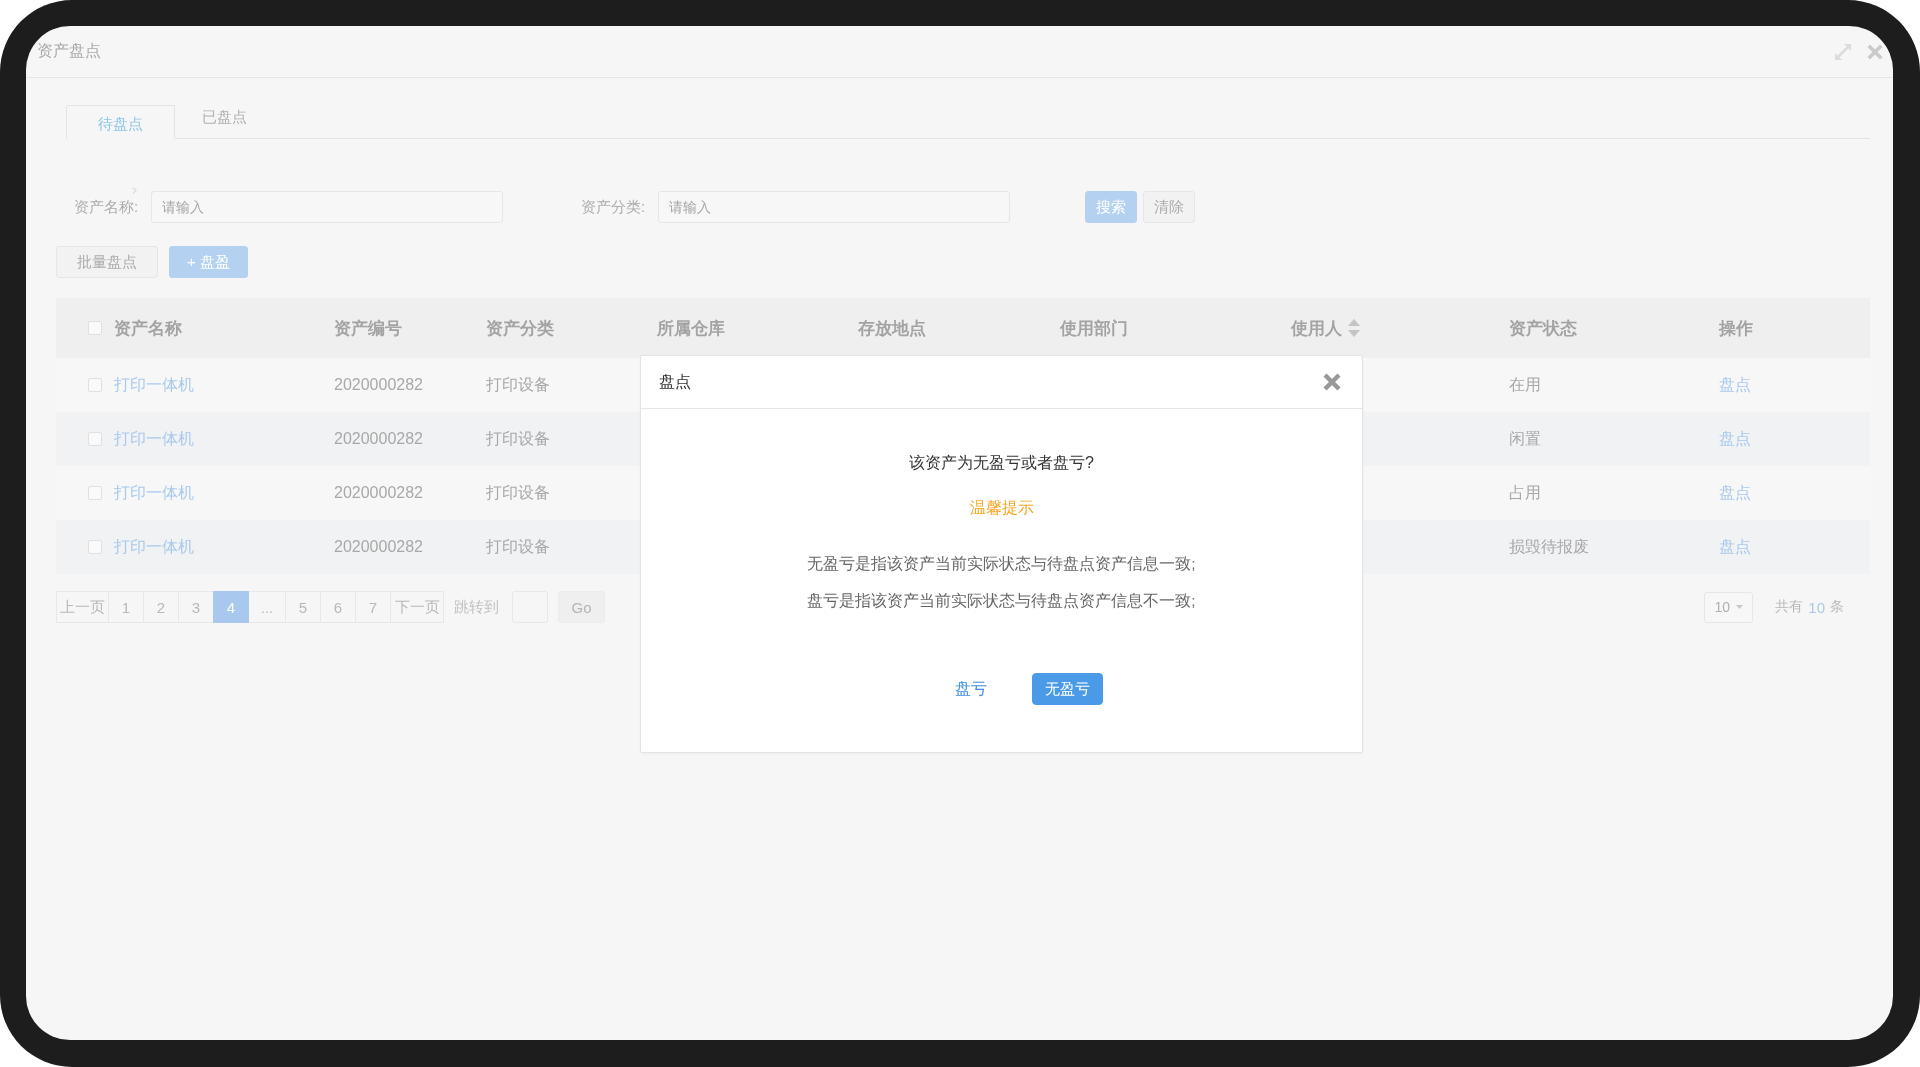  Describe the element at coordinates (1525, 492) in the screenshot. I see `table-cell: 占用` at that location.